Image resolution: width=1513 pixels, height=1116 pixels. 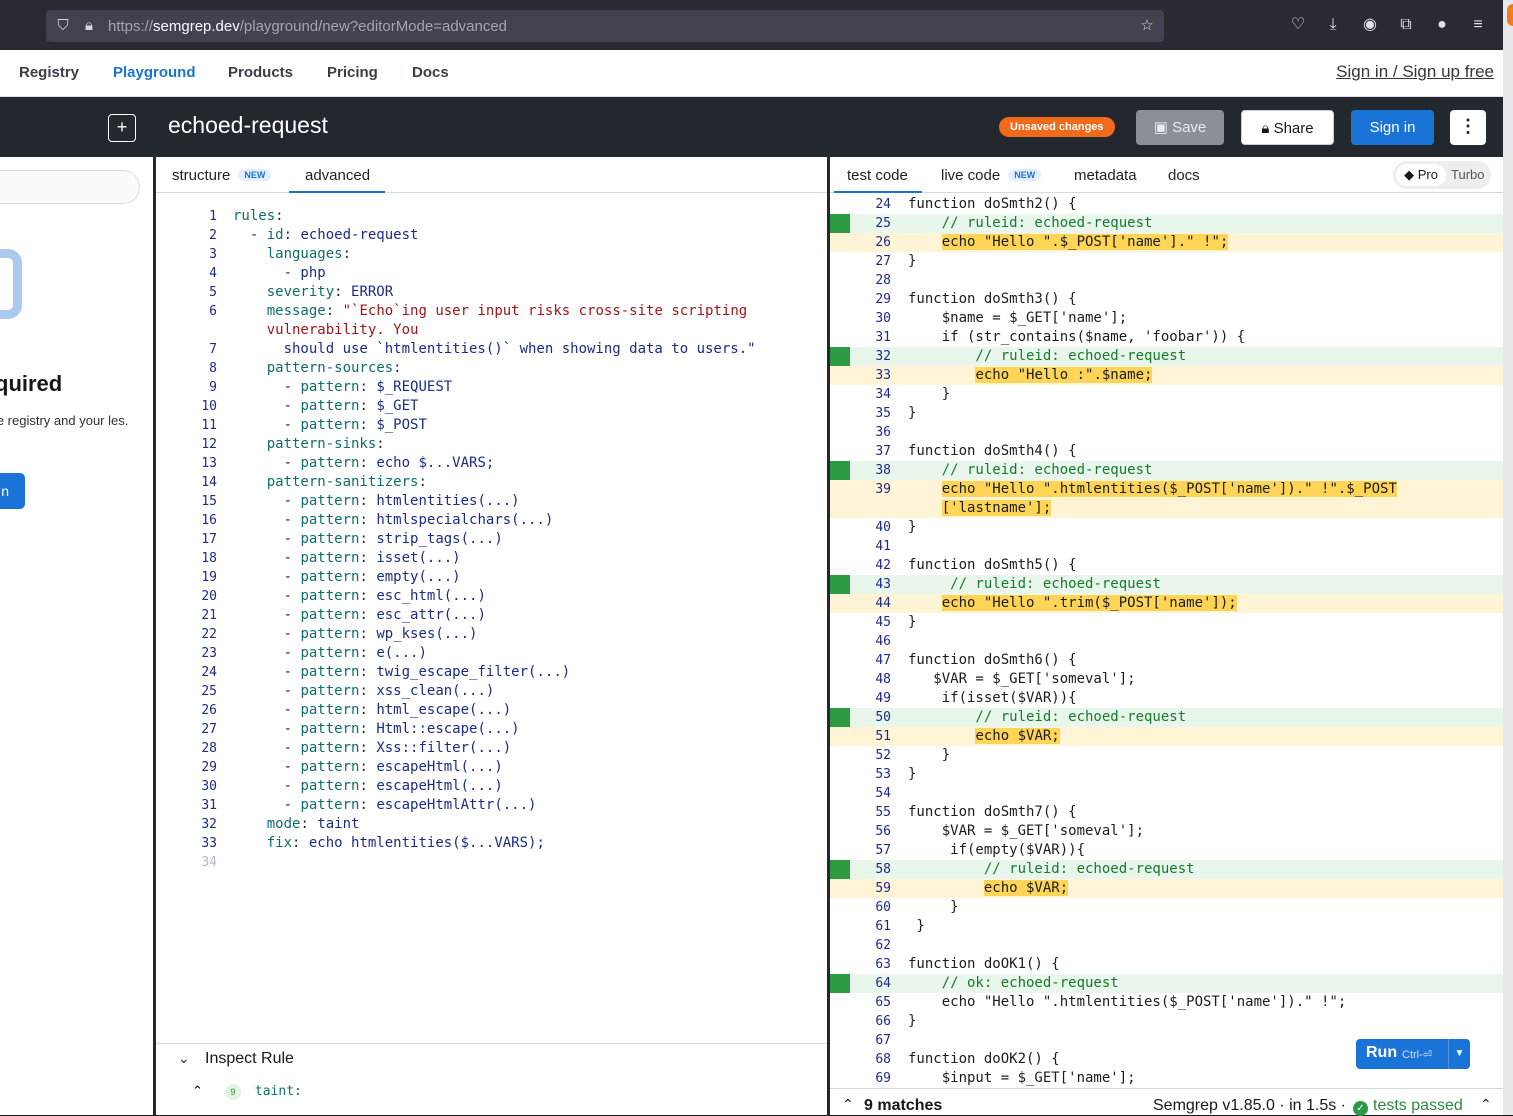 I want to click on code-line: 24 function doSmth2() {, so click(x=1166, y=204).